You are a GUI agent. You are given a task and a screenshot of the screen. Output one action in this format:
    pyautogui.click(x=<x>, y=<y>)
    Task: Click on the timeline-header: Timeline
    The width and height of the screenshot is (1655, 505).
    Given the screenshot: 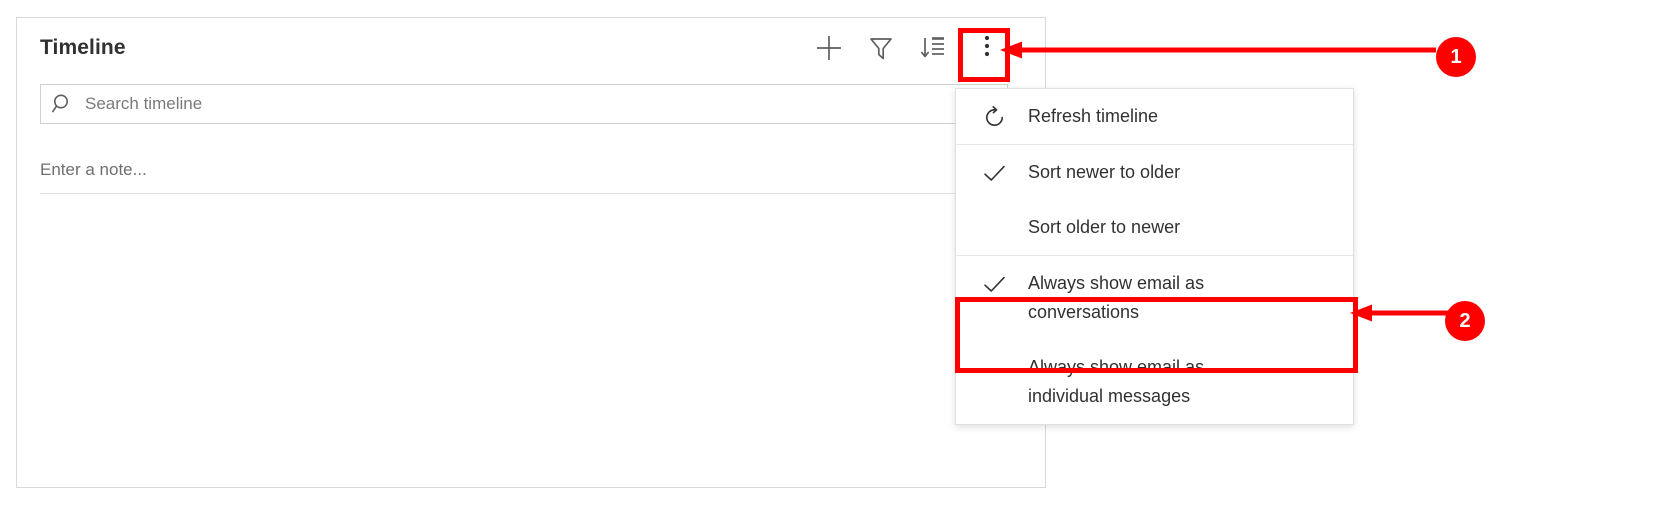 What is the action you would take?
    pyautogui.click(x=531, y=48)
    